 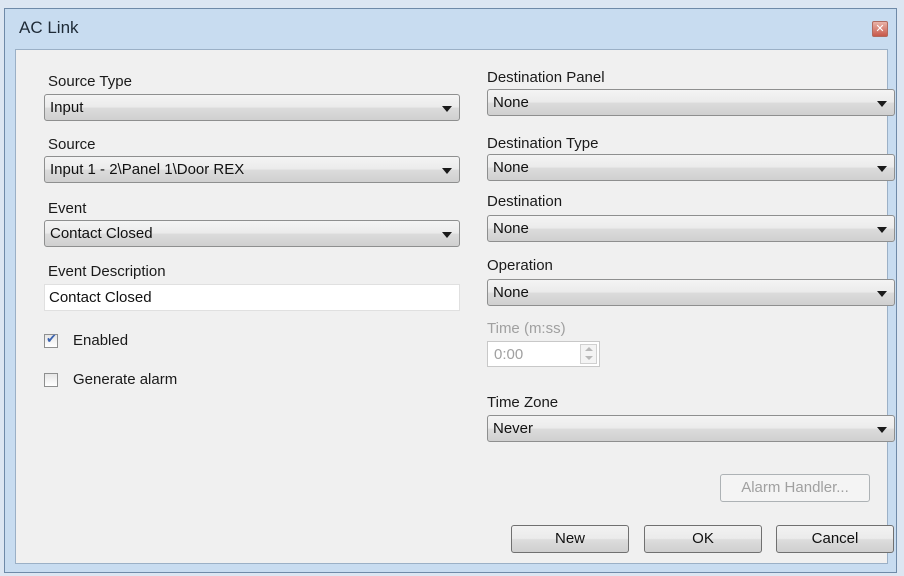 I want to click on checkmark-icon: ✔, so click(x=51, y=339).